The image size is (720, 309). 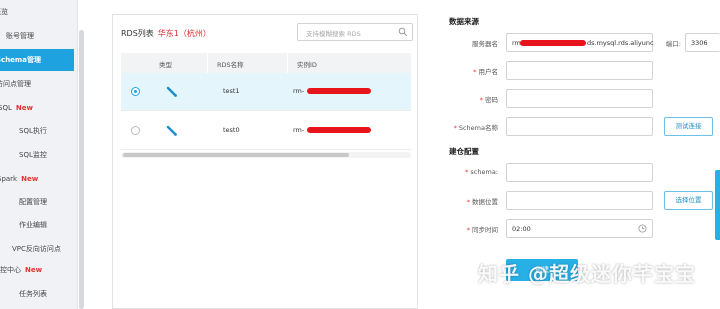 I want to click on search-icon, so click(x=403, y=32).